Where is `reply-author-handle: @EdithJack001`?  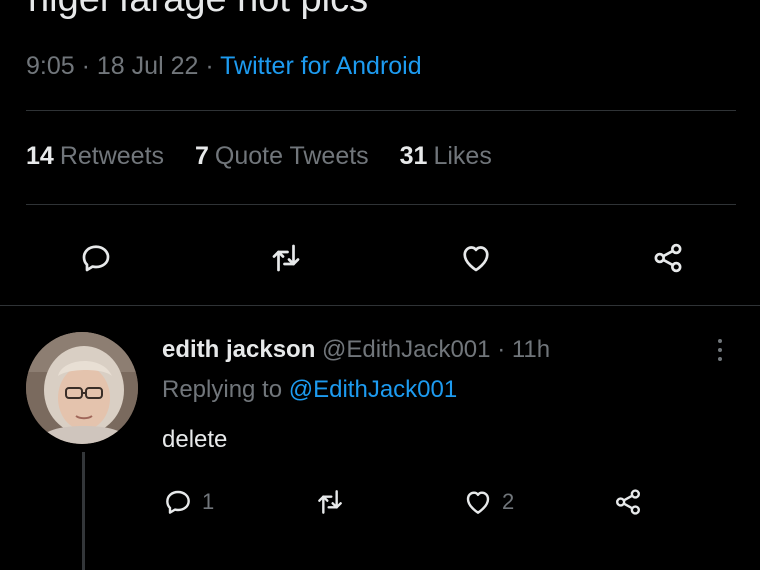 reply-author-handle: @EdithJack001 is located at coordinates (406, 349).